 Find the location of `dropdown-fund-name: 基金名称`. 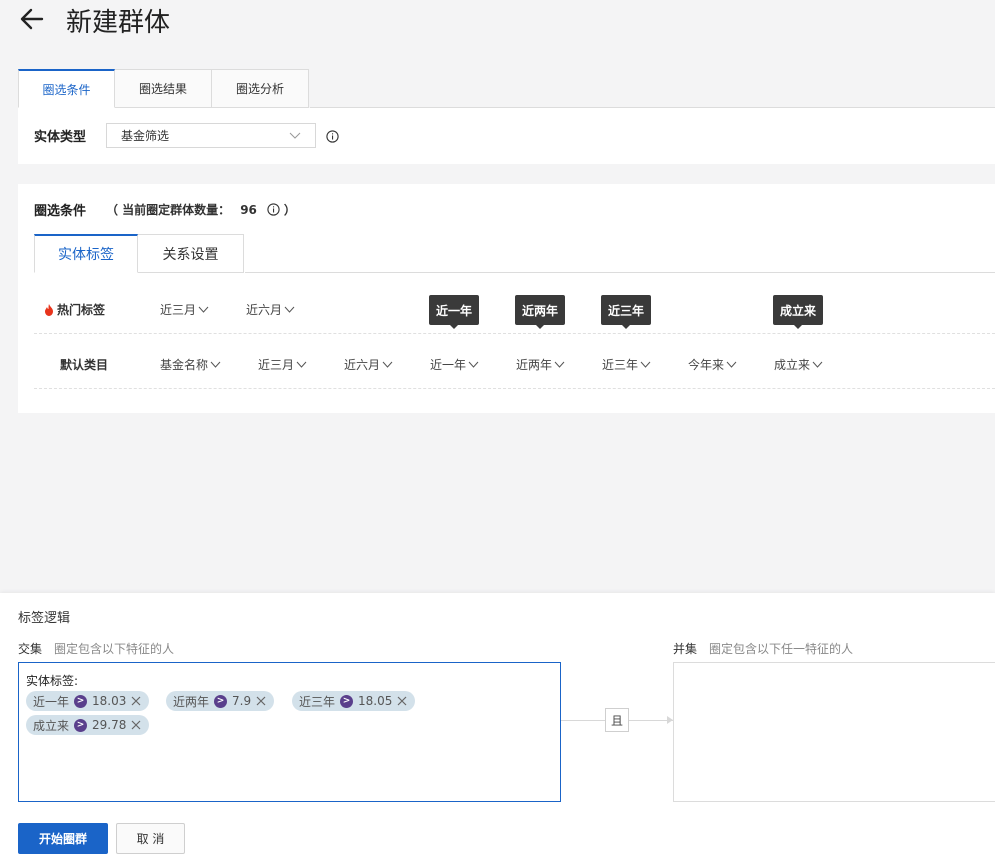

dropdown-fund-name: 基金名称 is located at coordinates (190, 364).